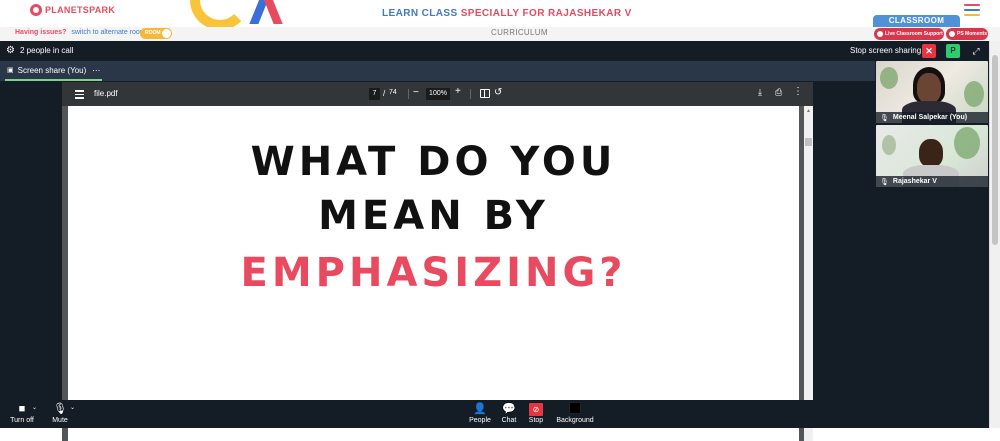 The image size is (1000, 441). I want to click on background-icon, so click(575, 408).